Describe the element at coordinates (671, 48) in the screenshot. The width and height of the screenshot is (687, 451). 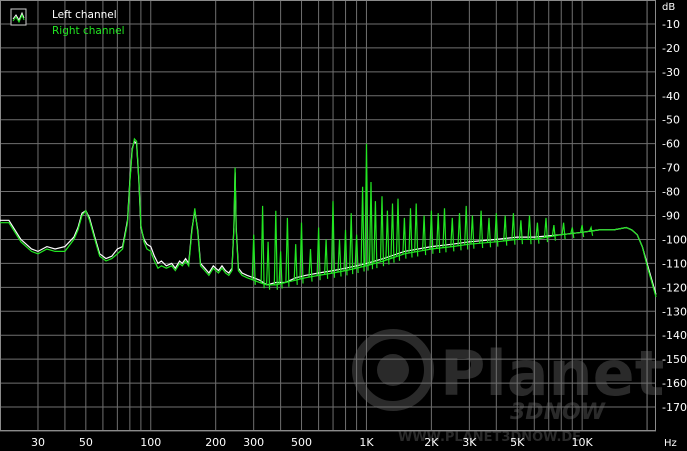
I see `y-tick-label: -20` at that location.